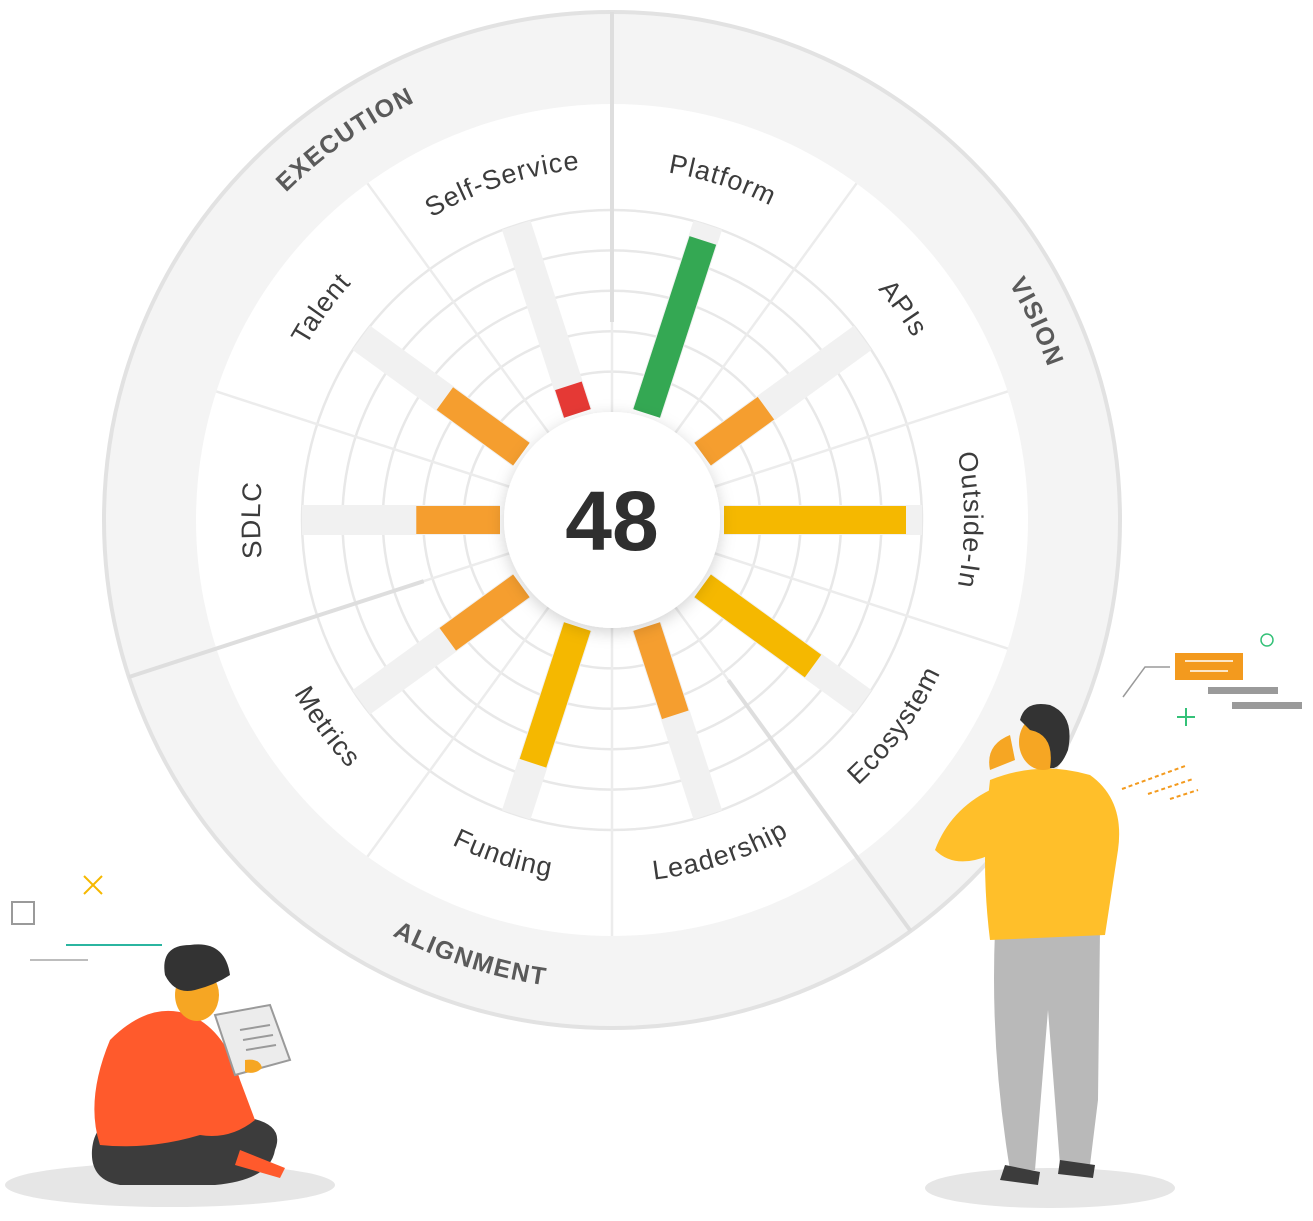 The width and height of the screenshot is (1313, 1221). I want to click on category-label-sdlc: SDLC, so click(252, 520).